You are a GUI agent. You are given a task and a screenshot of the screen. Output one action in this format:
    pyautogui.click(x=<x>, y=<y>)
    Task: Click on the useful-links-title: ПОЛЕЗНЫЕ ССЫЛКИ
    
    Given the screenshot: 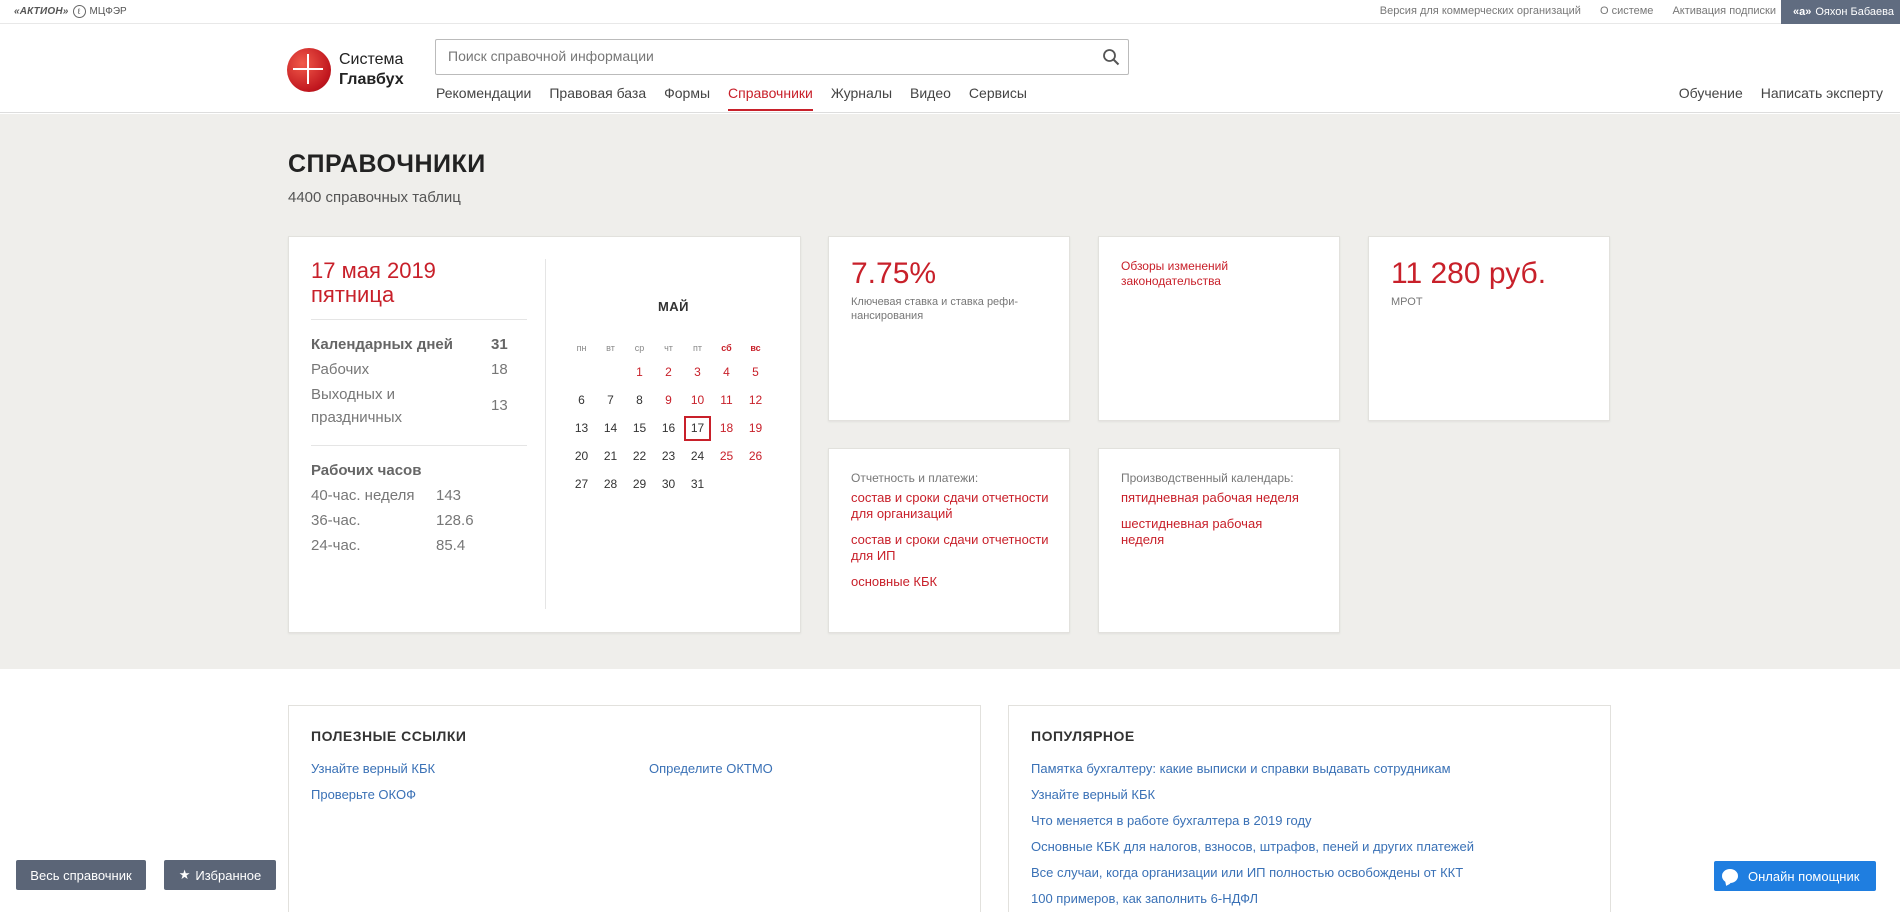 What is the action you would take?
    pyautogui.click(x=389, y=736)
    